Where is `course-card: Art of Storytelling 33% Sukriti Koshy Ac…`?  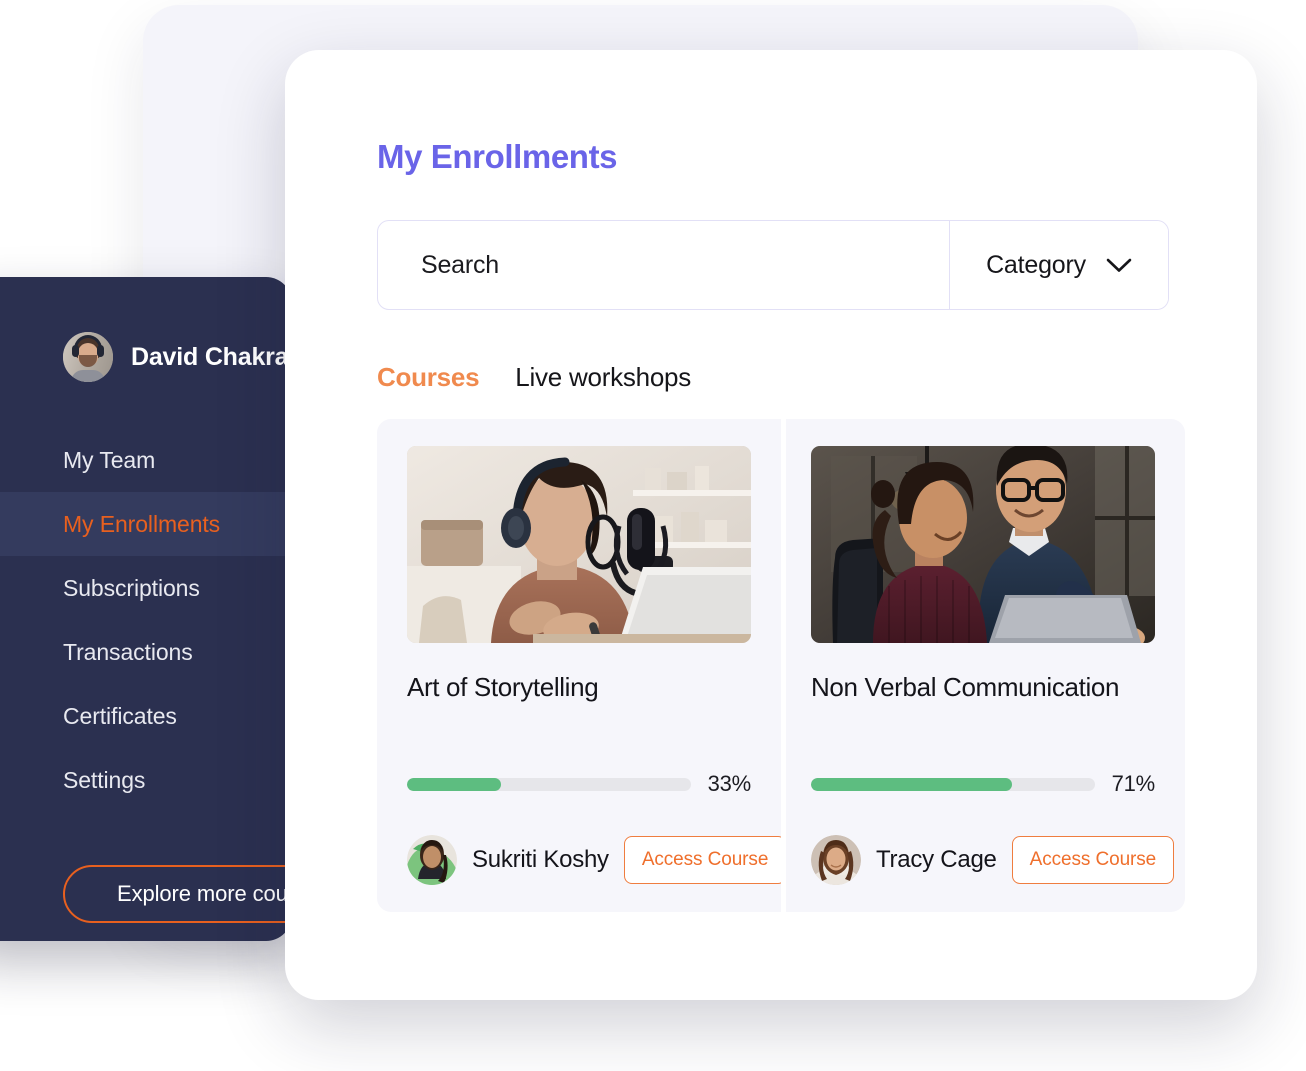
course-card: Art of Storytelling 33% Sukriti Koshy Ac… is located at coordinates (582, 666).